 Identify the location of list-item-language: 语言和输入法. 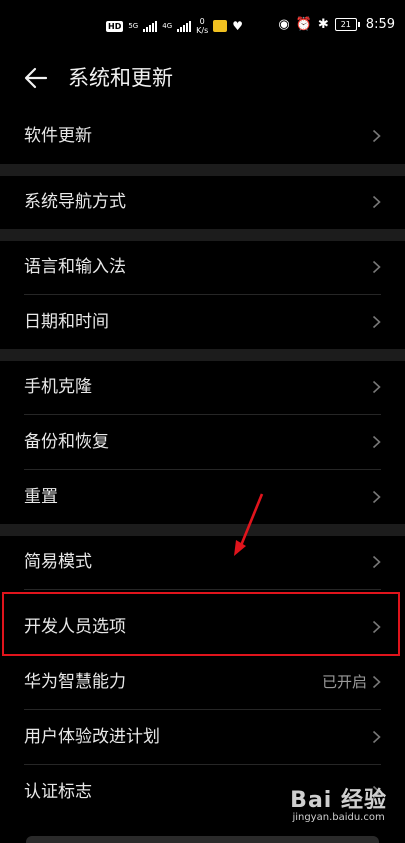
(202, 267).